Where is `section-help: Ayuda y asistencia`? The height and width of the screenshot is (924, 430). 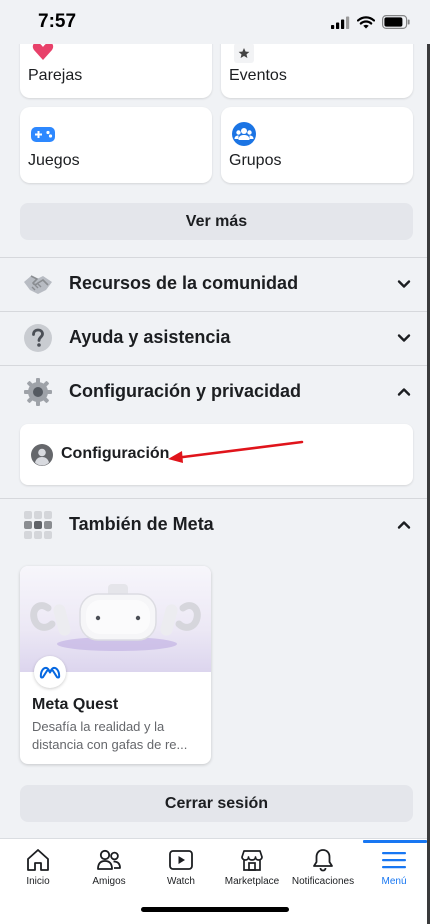 section-help: Ayuda y asistencia is located at coordinates (215, 338).